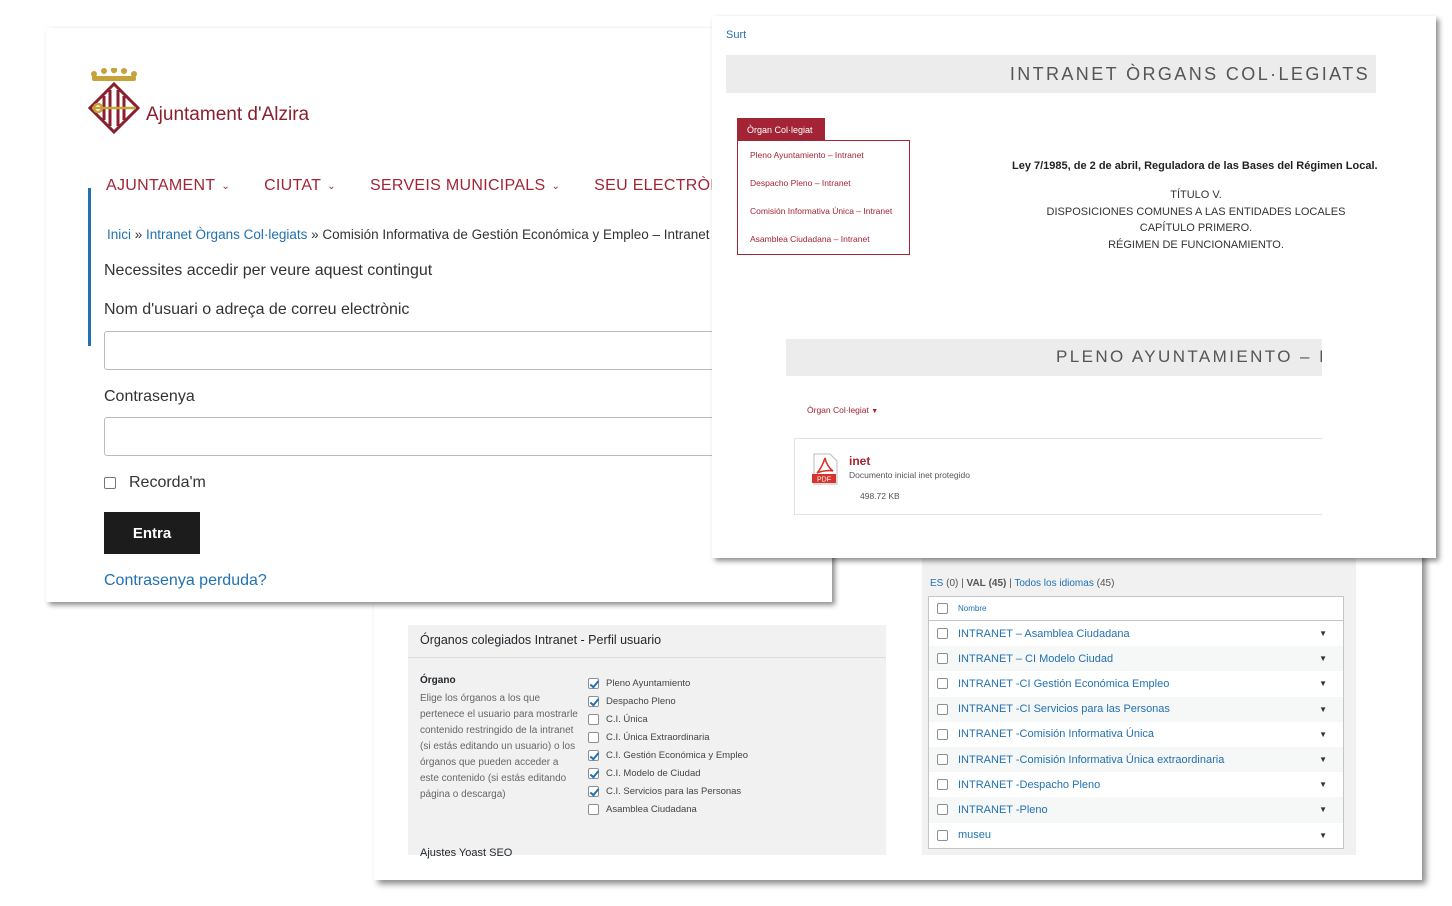  Describe the element at coordinates (1053, 583) in the screenshot. I see `filter-all-link: Todos los idiomas` at that location.